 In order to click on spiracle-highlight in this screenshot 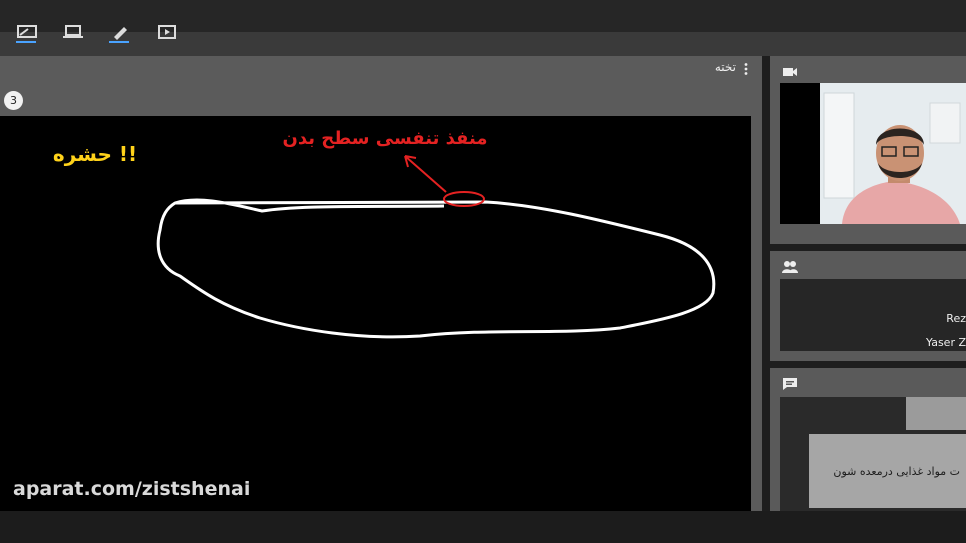, I will do `click(464, 199)`.